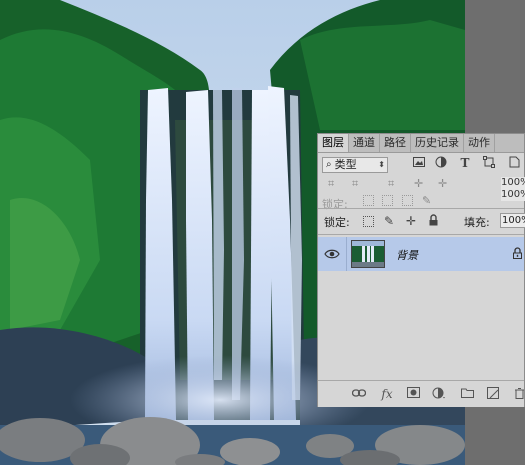 This screenshot has width=525, height=465. What do you see at coordinates (437, 143) in the screenshot?
I see `tab-history: 历史记录` at bounding box center [437, 143].